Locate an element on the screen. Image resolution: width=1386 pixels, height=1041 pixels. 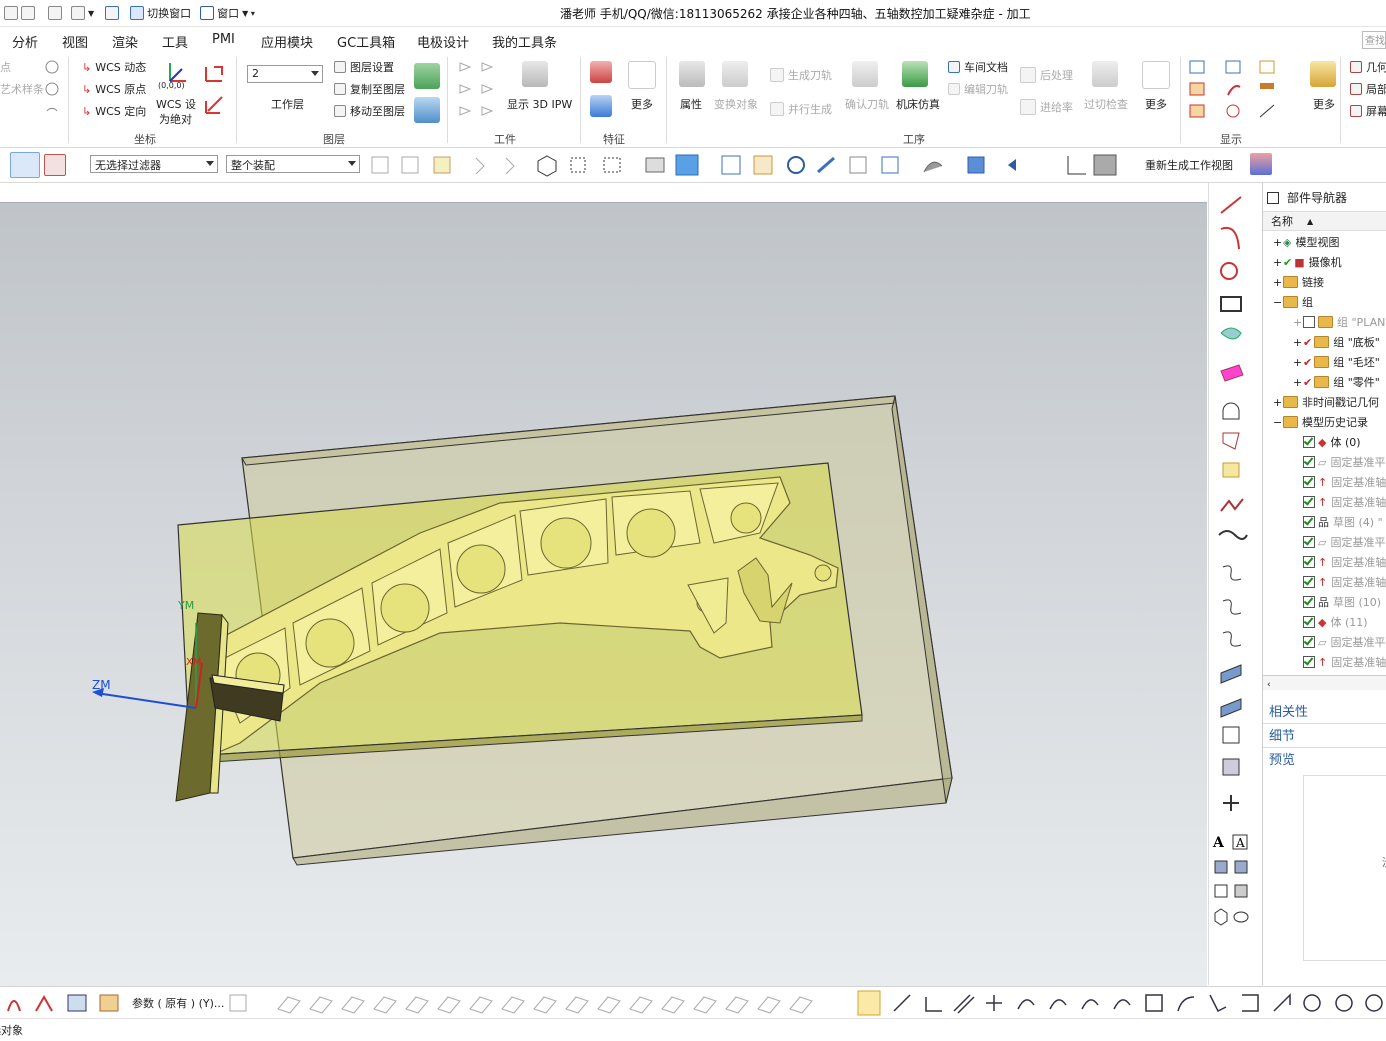
tree-item-group-blank: + ✔ 组 "毛坯" is located at coordinates (1324, 362).